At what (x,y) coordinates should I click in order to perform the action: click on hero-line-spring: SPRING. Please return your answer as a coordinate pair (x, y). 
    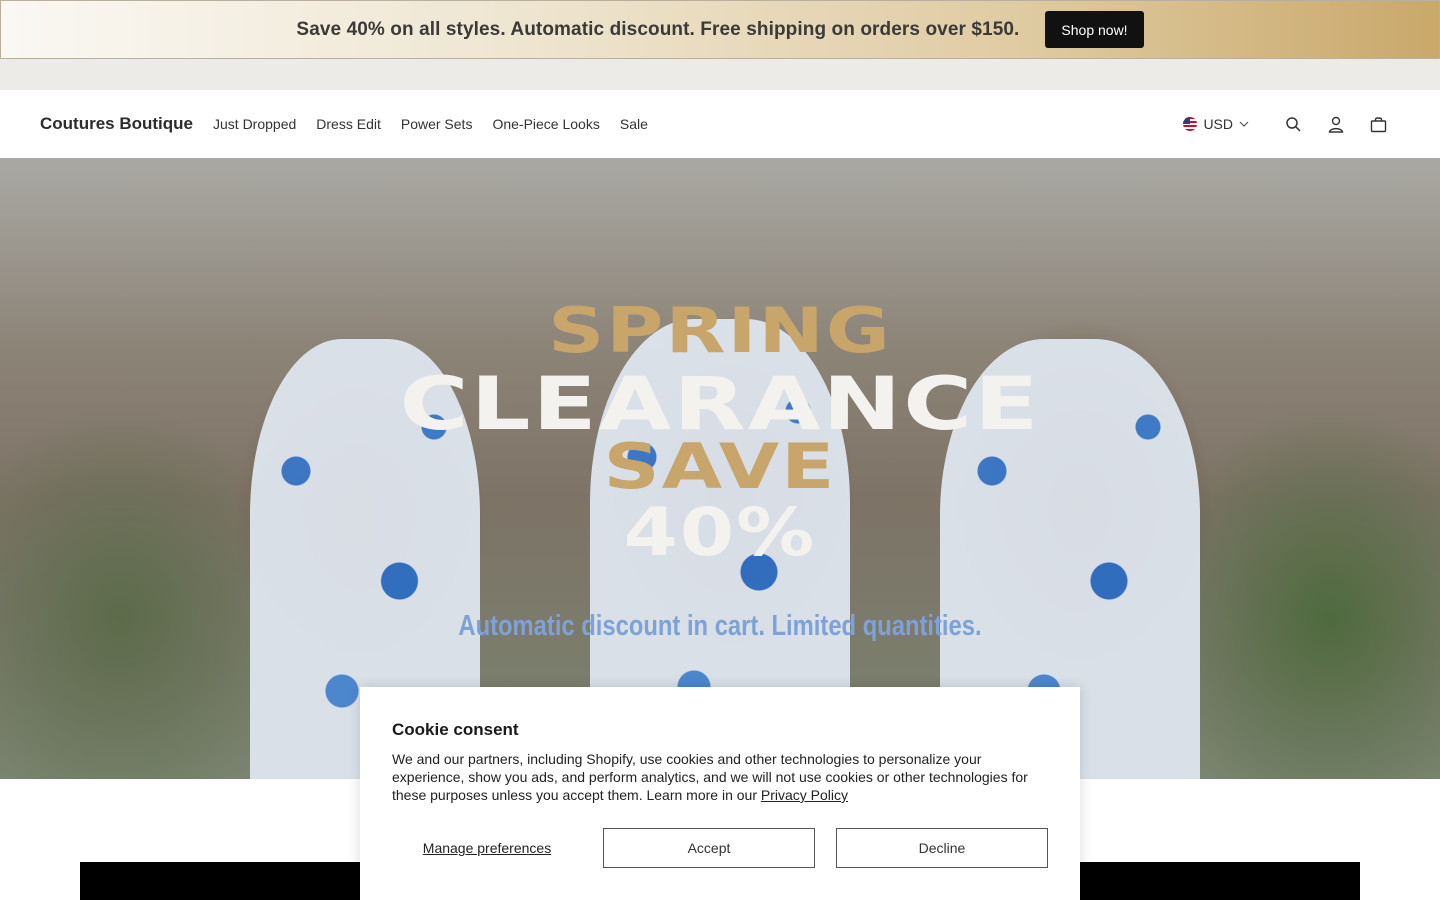
    Looking at the image, I should click on (720, 331).